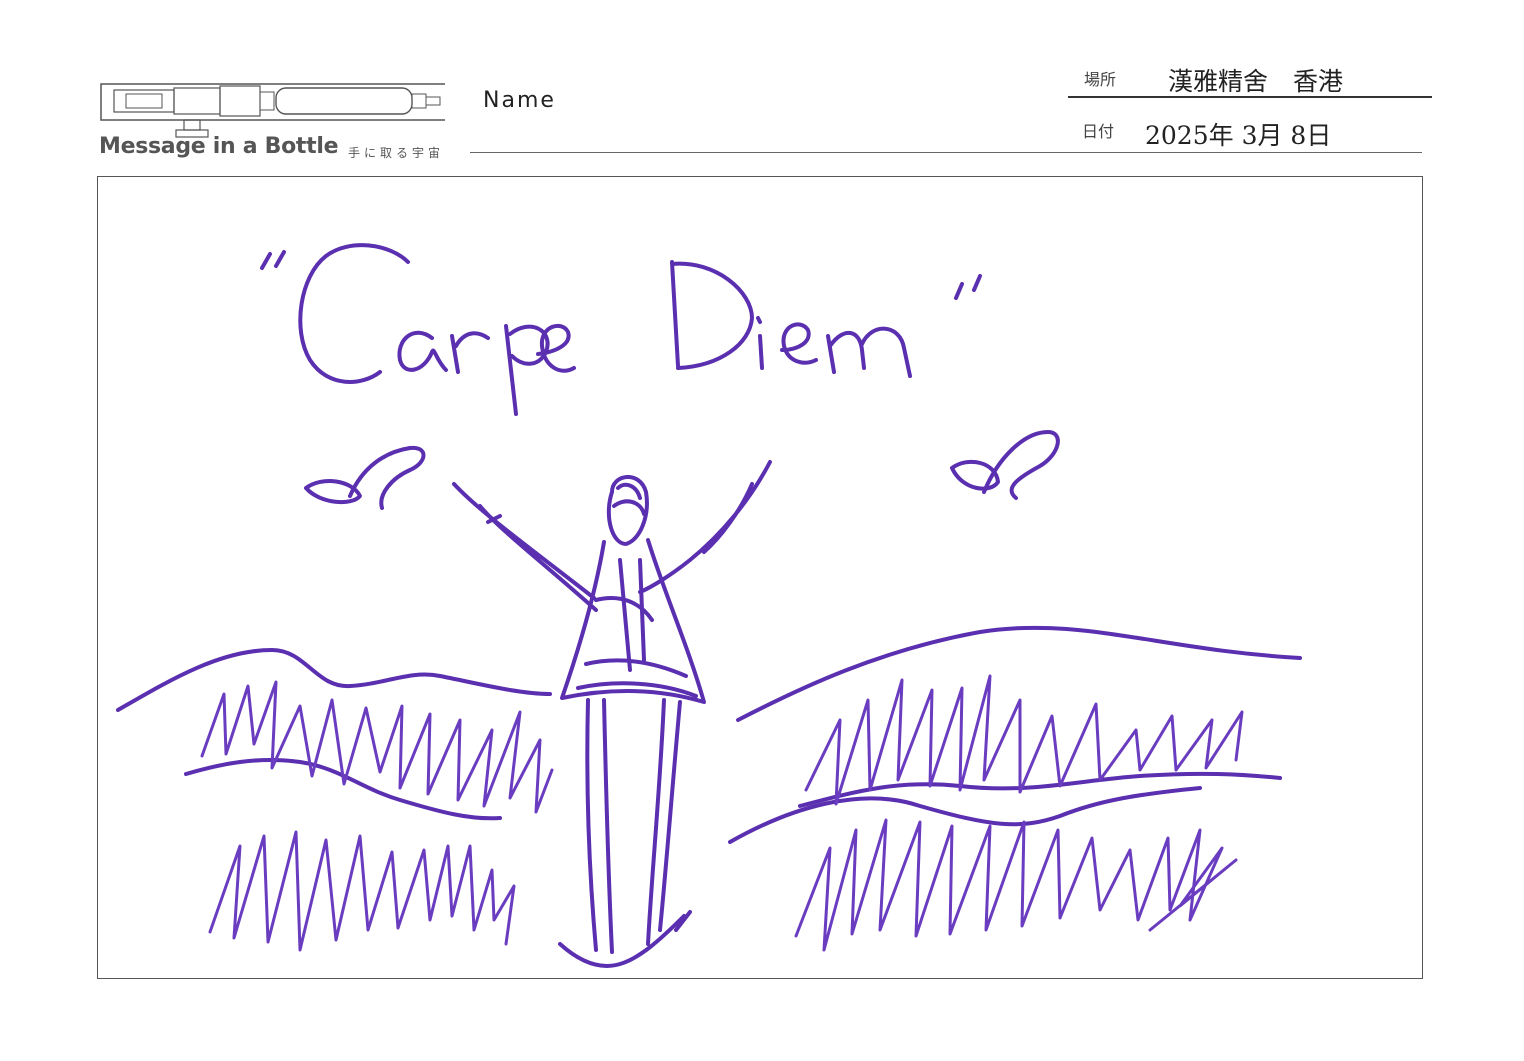 Image resolution: width=1524 pixels, height=1061 pixels. I want to click on handwritten-message-lettering, so click(621, 329).